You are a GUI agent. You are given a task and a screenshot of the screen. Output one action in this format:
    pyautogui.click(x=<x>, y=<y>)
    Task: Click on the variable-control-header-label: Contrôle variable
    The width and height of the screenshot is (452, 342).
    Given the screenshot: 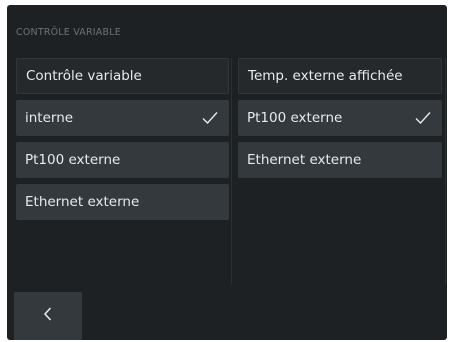 What is the action you would take?
    pyautogui.click(x=84, y=76)
    